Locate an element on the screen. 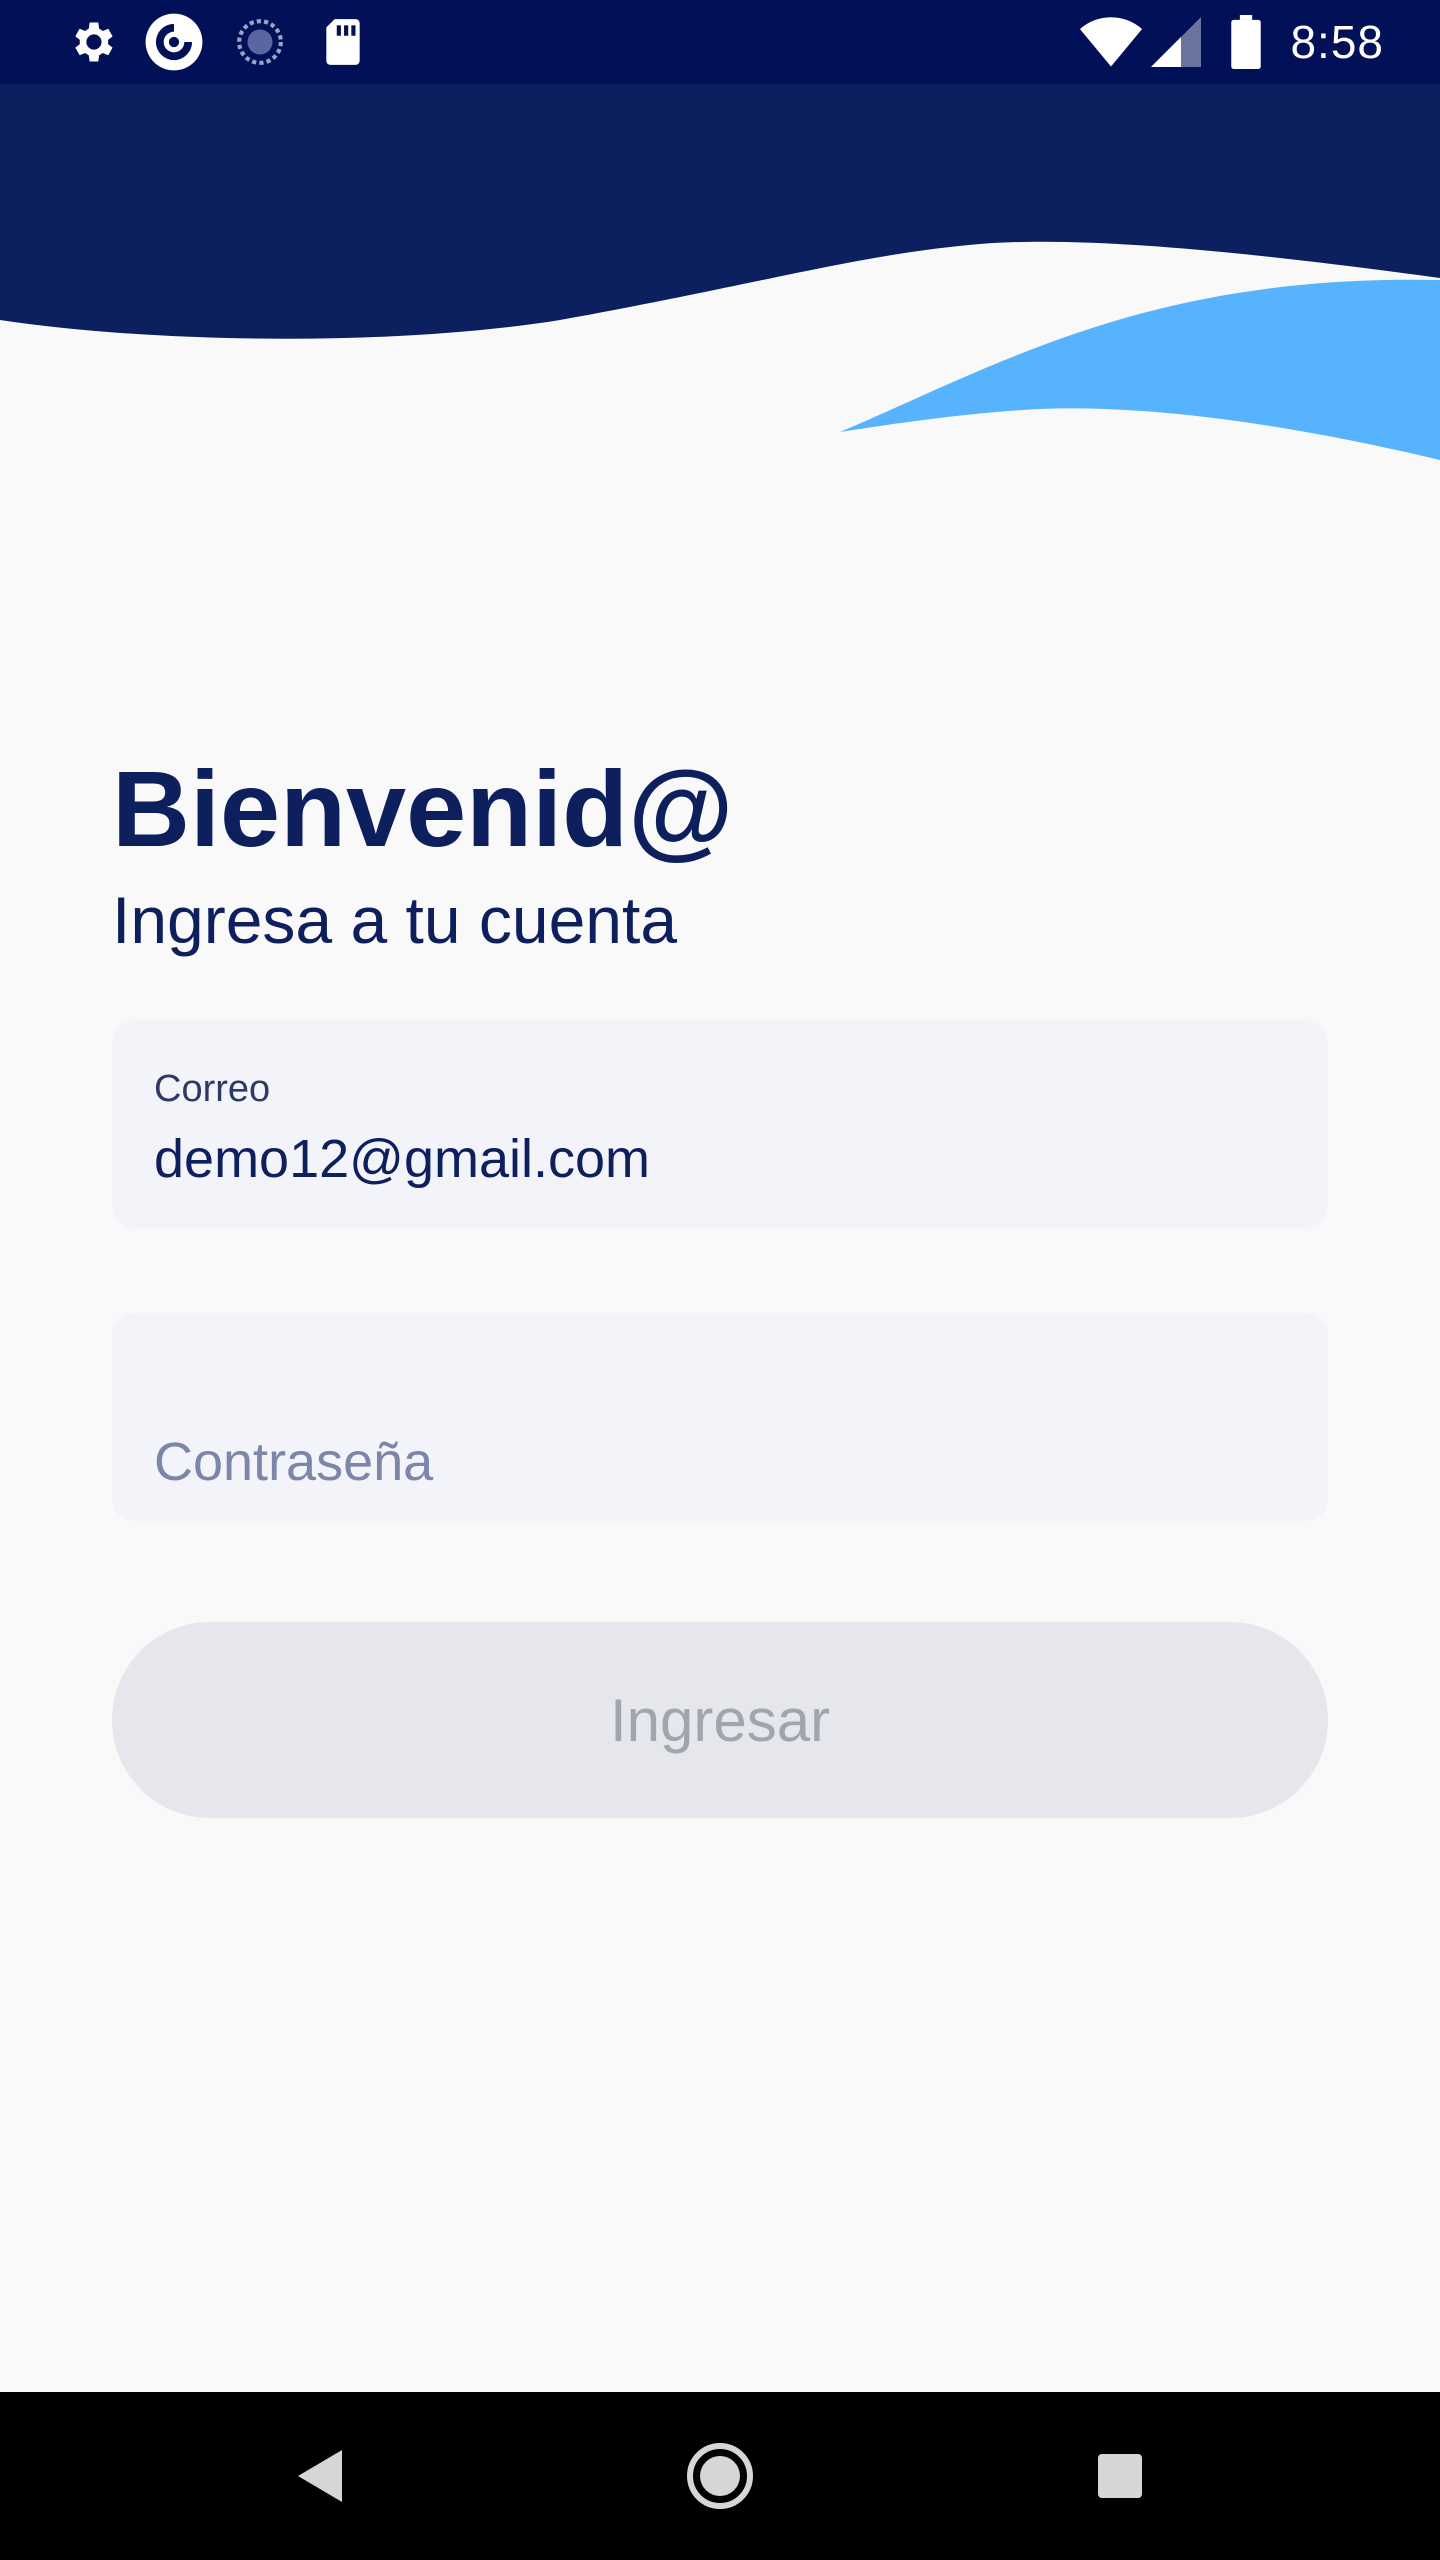 This screenshot has height=2560, width=1440. header-wave is located at coordinates (720, 272).